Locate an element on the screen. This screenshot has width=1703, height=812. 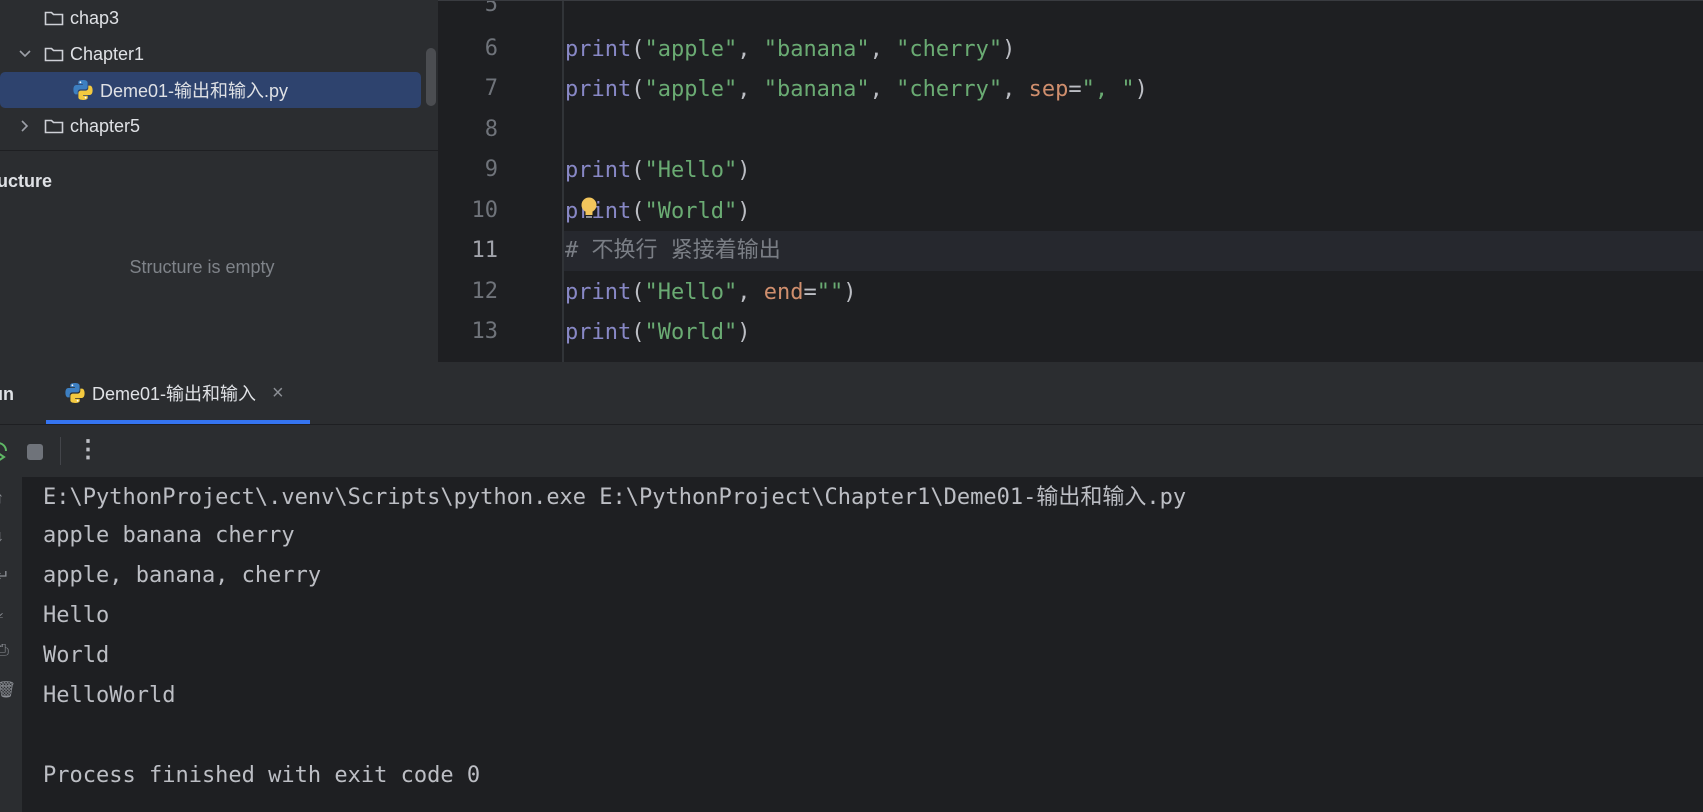
print-icon: ⎙ is located at coordinates (4, 651).